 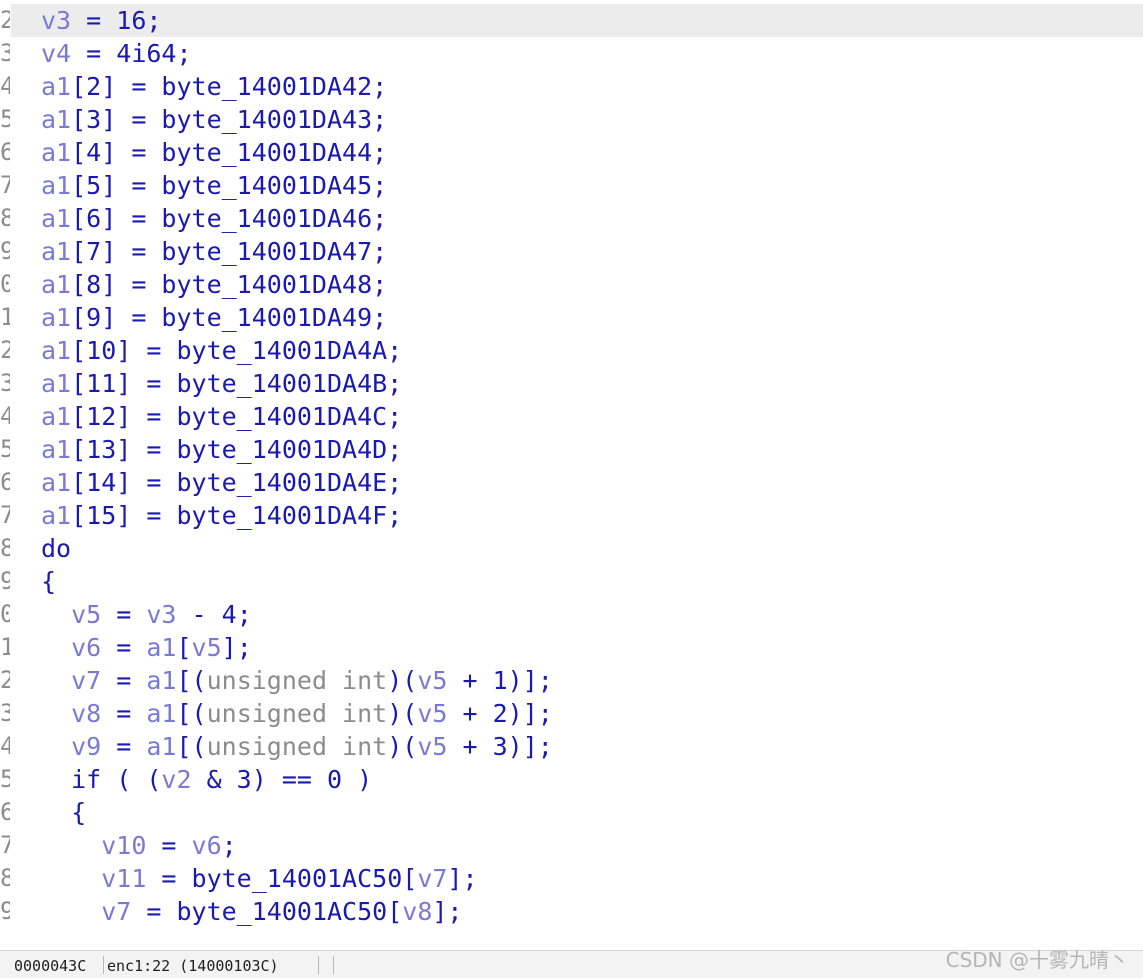 I want to click on code-line: v7 = byte_14001AC50[v8];, so click(x=577, y=911).